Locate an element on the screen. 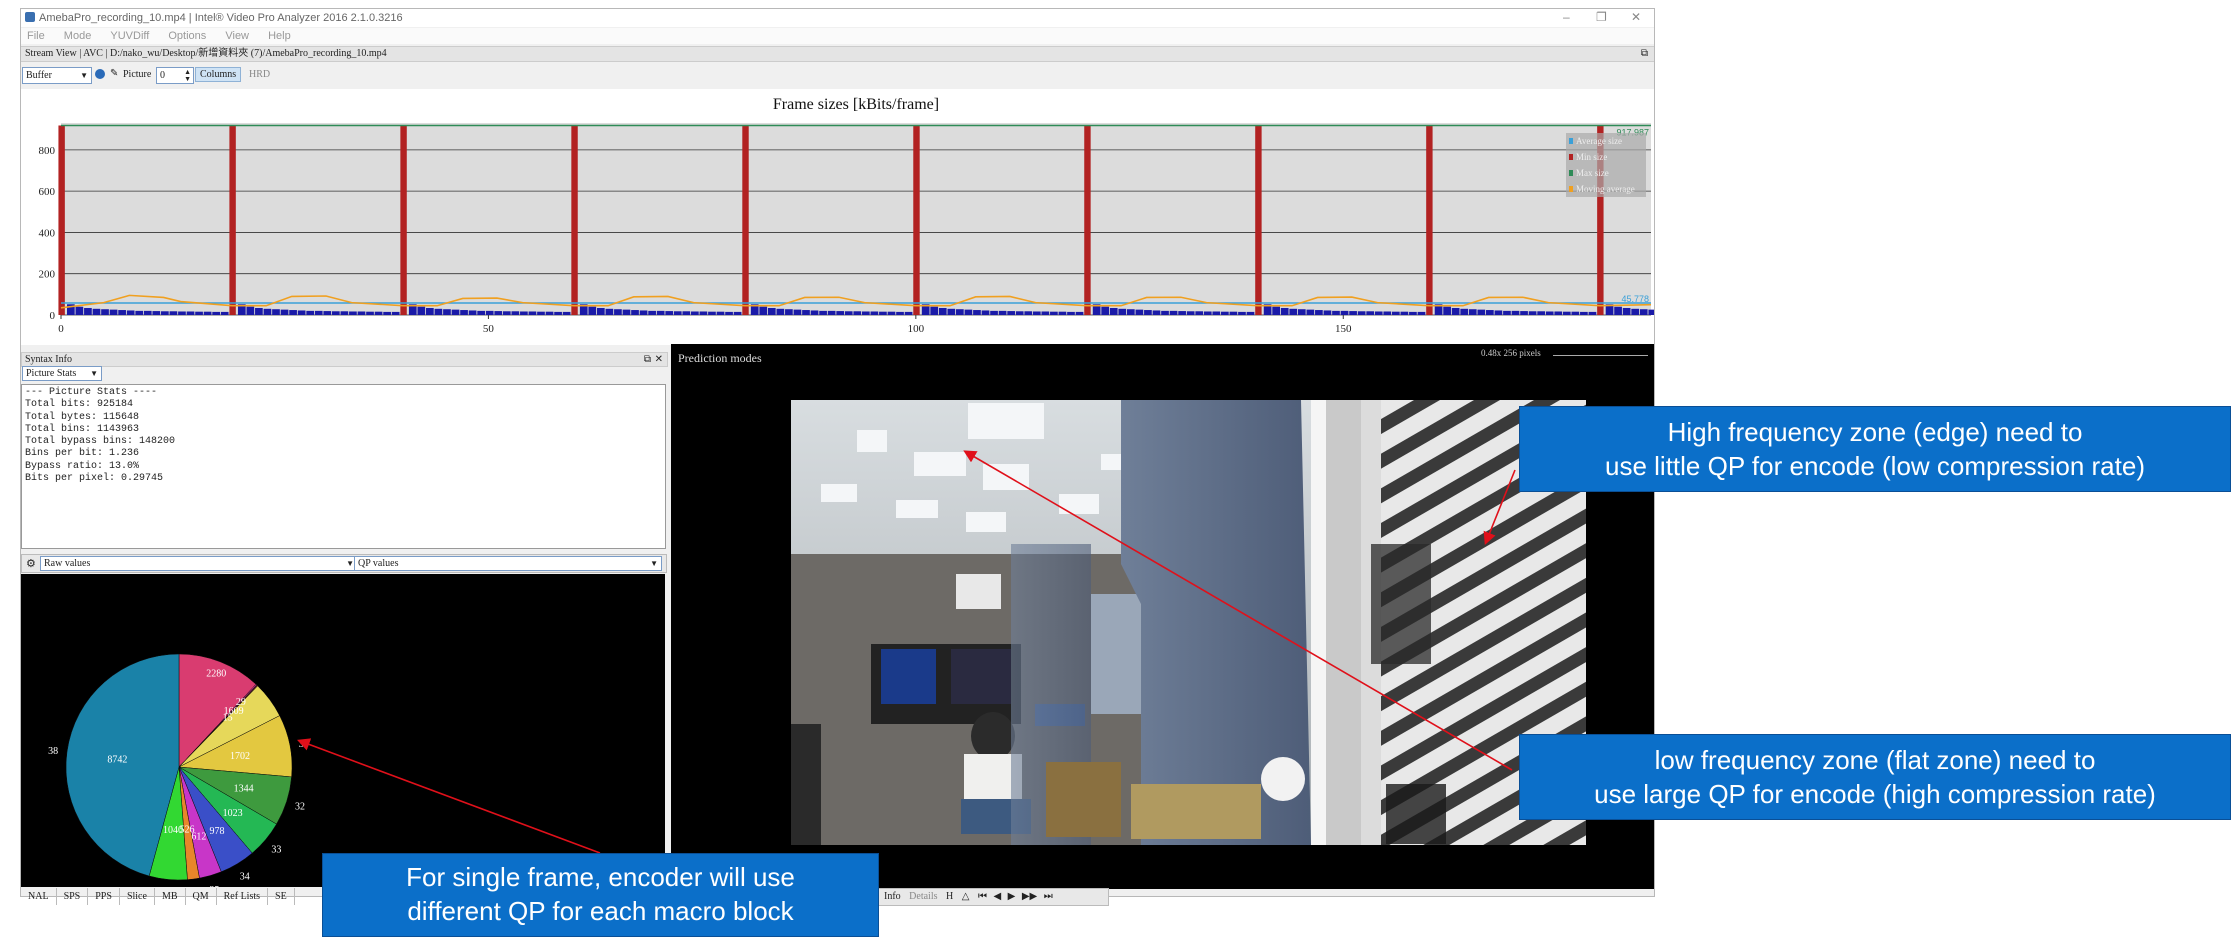 The height and width of the screenshot is (937, 2234). menu-help: Help is located at coordinates (279, 36).